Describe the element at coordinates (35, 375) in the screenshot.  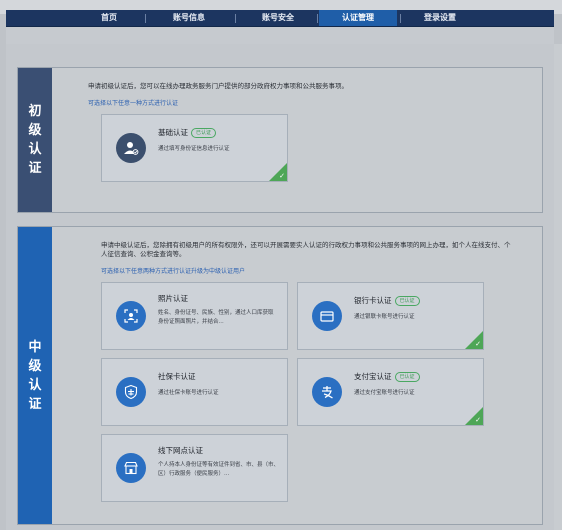
I see `intermediate-auth-side-label: 中 级 认 证` at that location.